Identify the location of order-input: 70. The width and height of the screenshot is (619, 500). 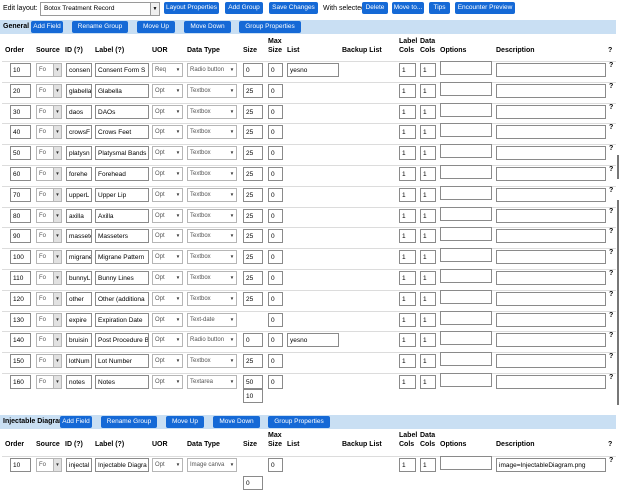
(20, 194).